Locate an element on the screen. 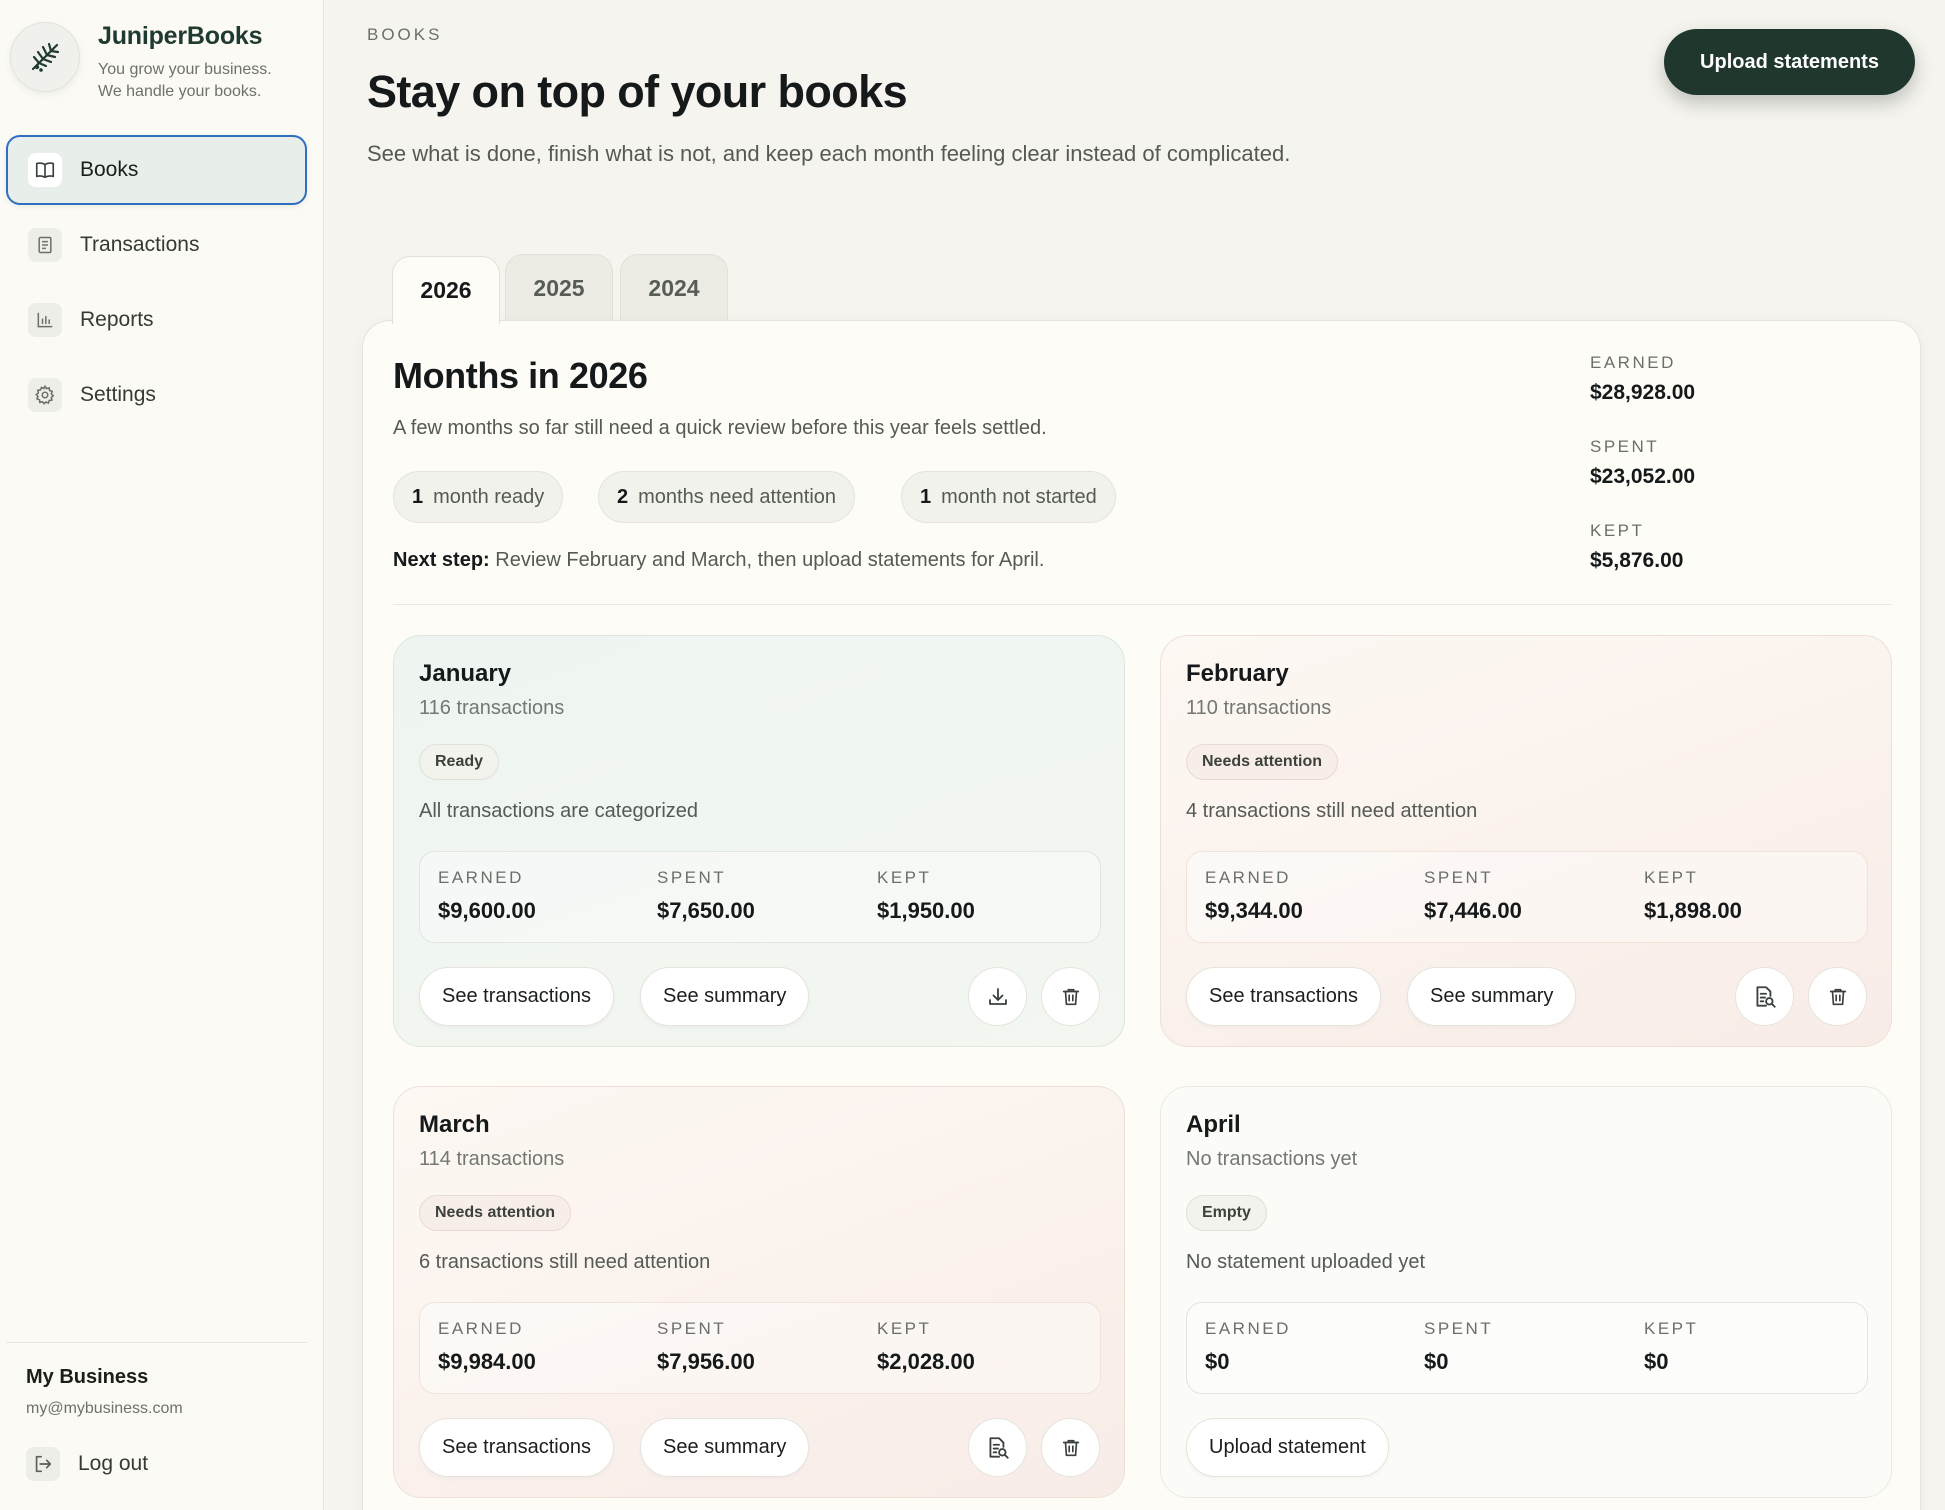 The height and width of the screenshot is (1510, 1945). spent-value: $7,956.00 is located at coordinates (706, 1361).